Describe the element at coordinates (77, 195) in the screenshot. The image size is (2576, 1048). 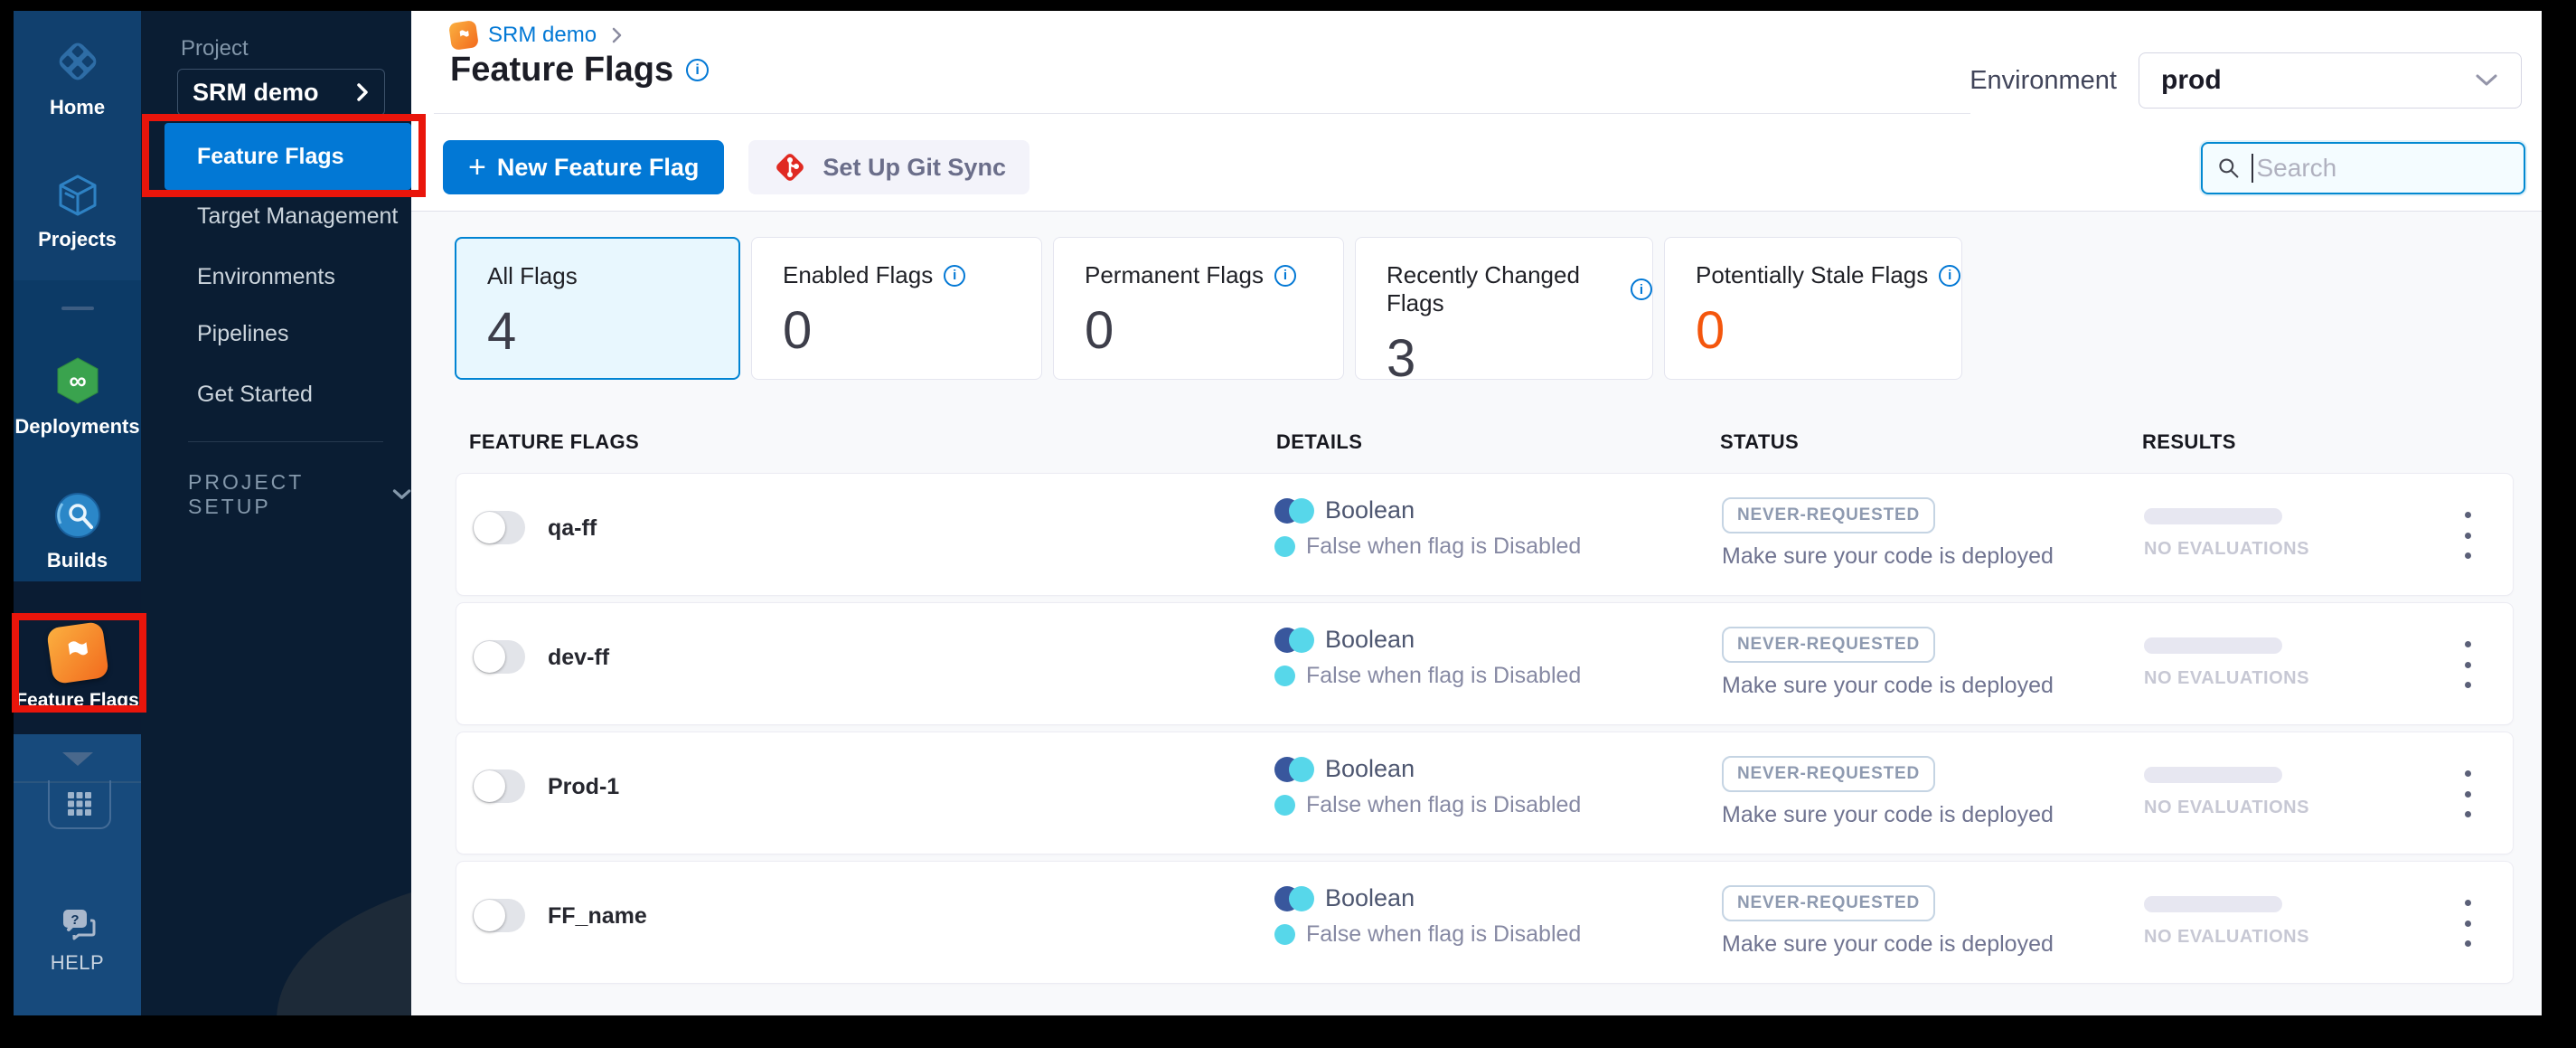
I see `projects-icon` at that location.